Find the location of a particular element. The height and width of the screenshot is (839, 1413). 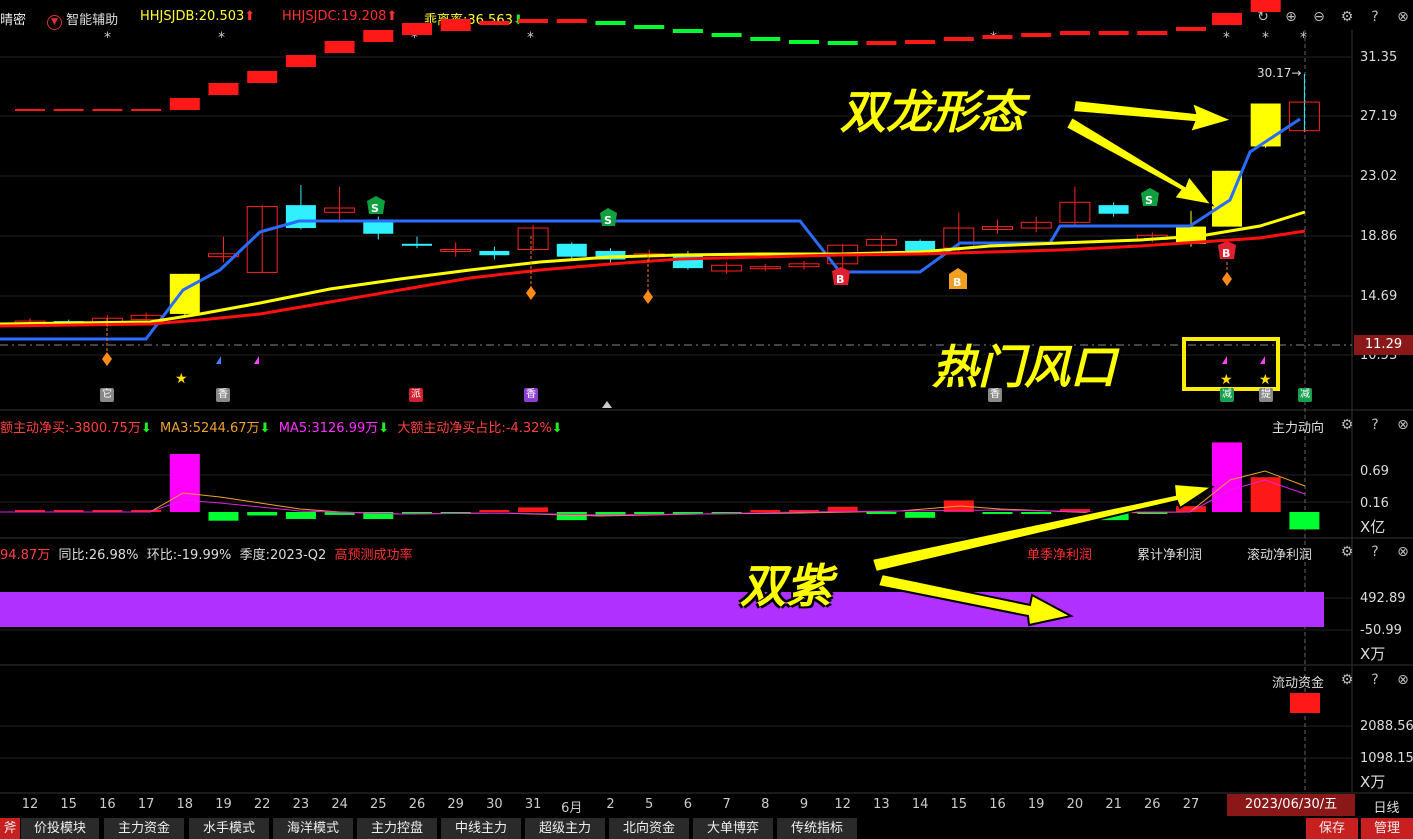

tab-6: 中线主力 is located at coordinates (481, 828).